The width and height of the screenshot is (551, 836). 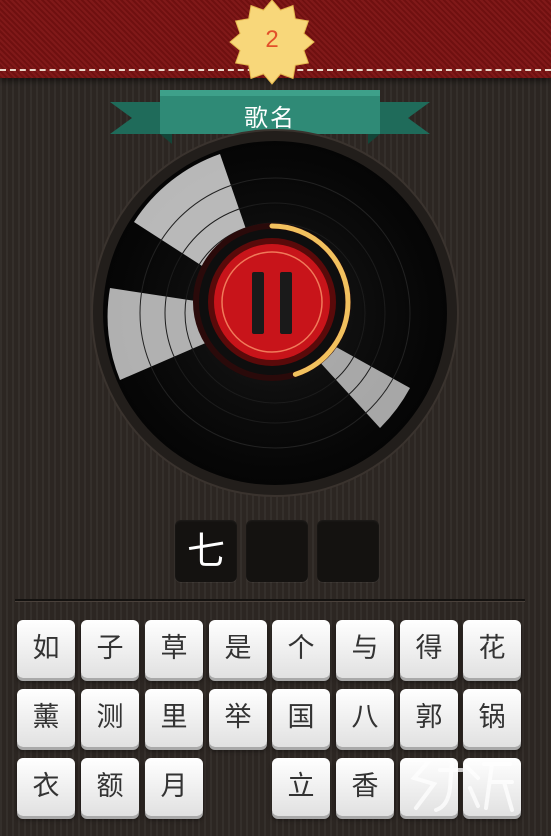 I want to click on key-2-6: 八, so click(x=365, y=718).